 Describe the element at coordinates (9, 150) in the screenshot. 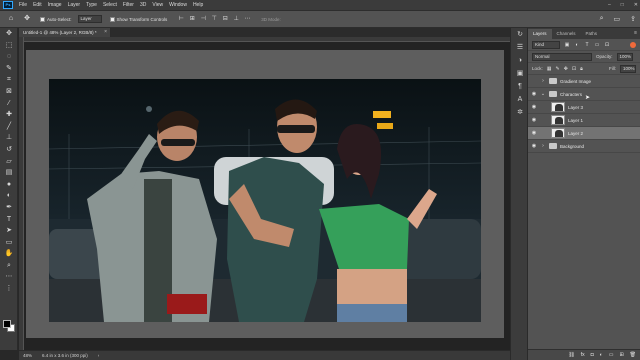

I see `history-brush-icon: ↺` at that location.